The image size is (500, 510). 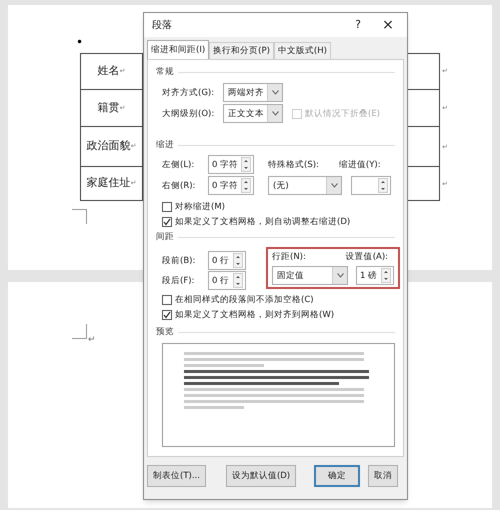 I want to click on section-heading: 缩进, so click(x=165, y=145).